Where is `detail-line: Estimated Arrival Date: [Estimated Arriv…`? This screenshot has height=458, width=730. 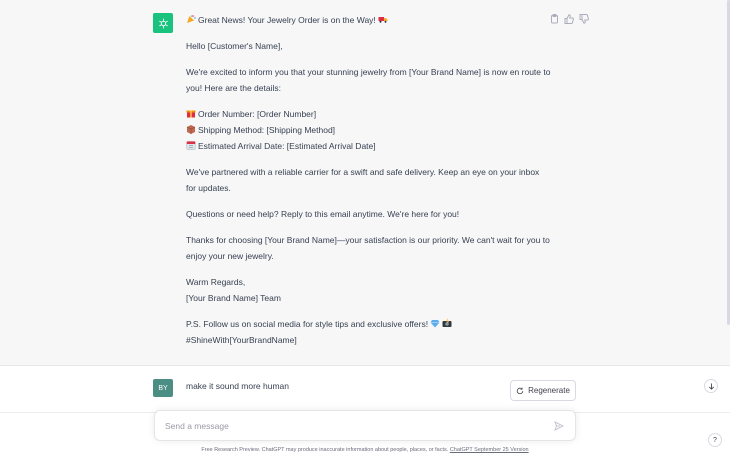
detail-line: Estimated Arrival Date: [Estimated Arriv… is located at coordinates (368, 146).